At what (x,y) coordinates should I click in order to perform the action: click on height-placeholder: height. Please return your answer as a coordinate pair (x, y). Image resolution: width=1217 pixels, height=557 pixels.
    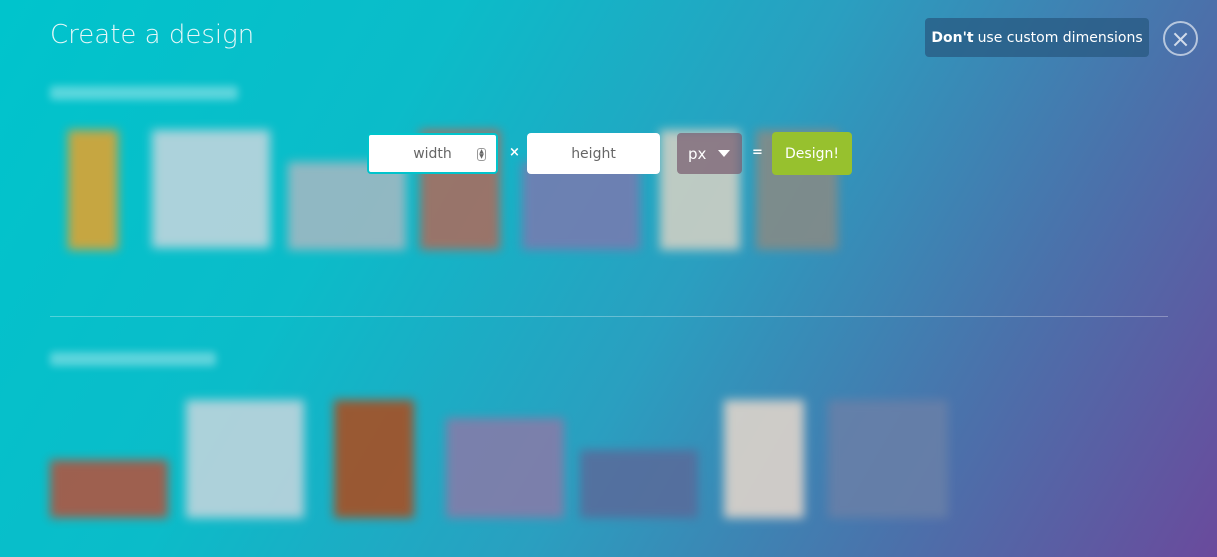
    Looking at the image, I should click on (593, 153).